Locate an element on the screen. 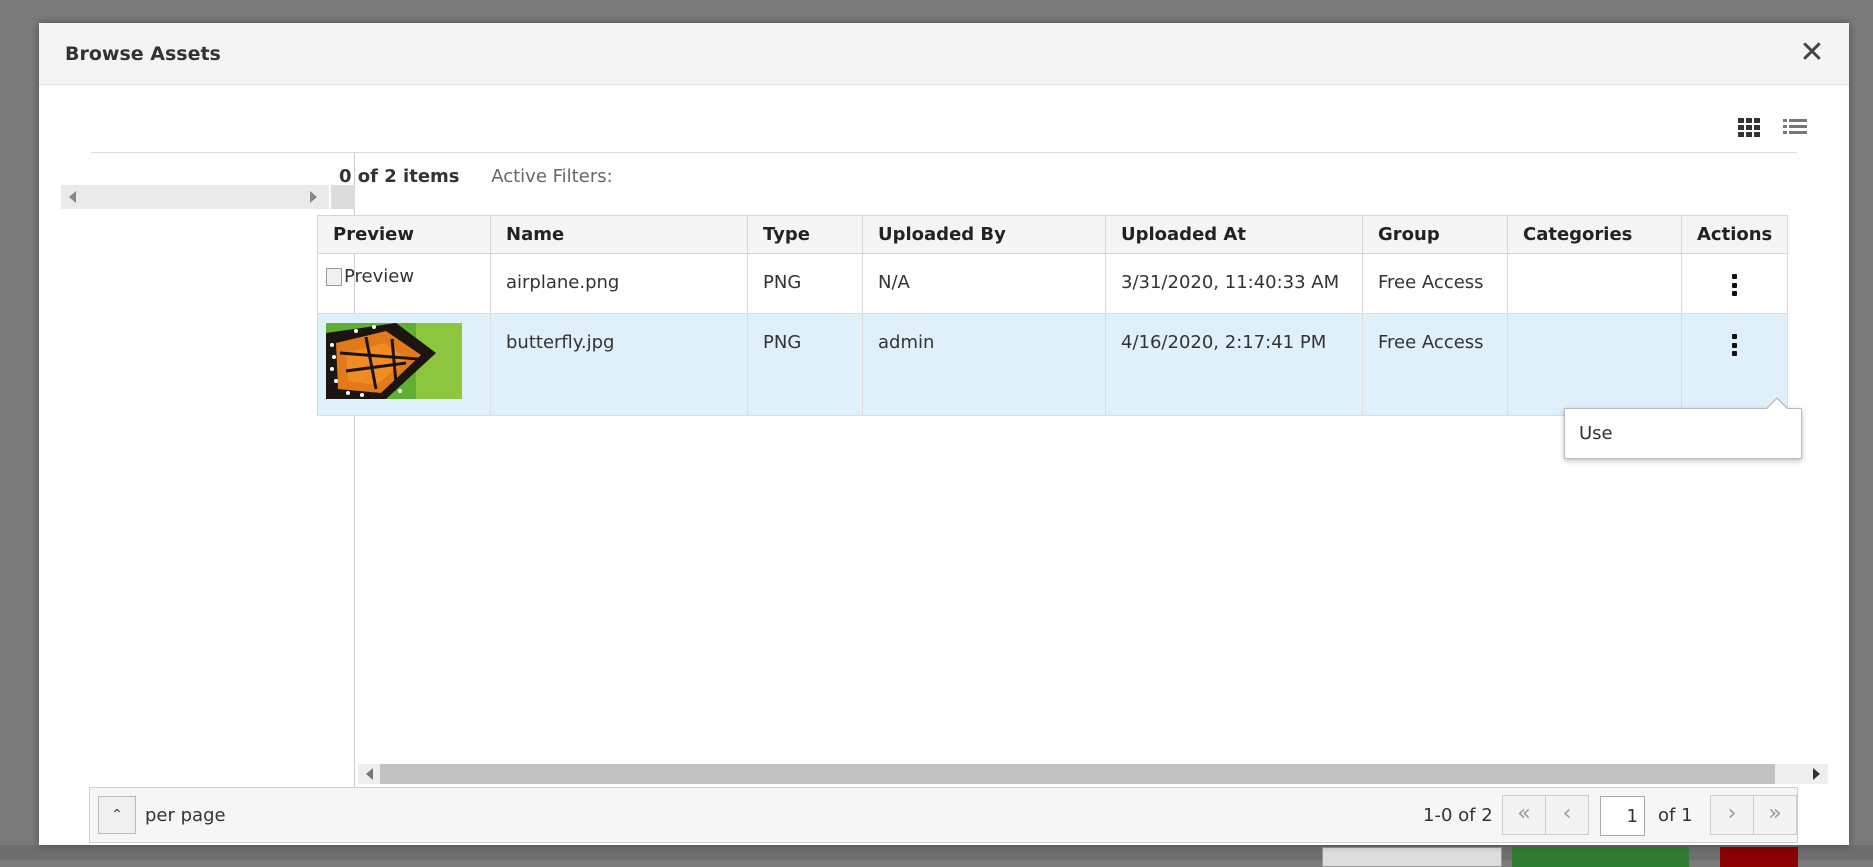  preview-cell is located at coordinates (404, 364).